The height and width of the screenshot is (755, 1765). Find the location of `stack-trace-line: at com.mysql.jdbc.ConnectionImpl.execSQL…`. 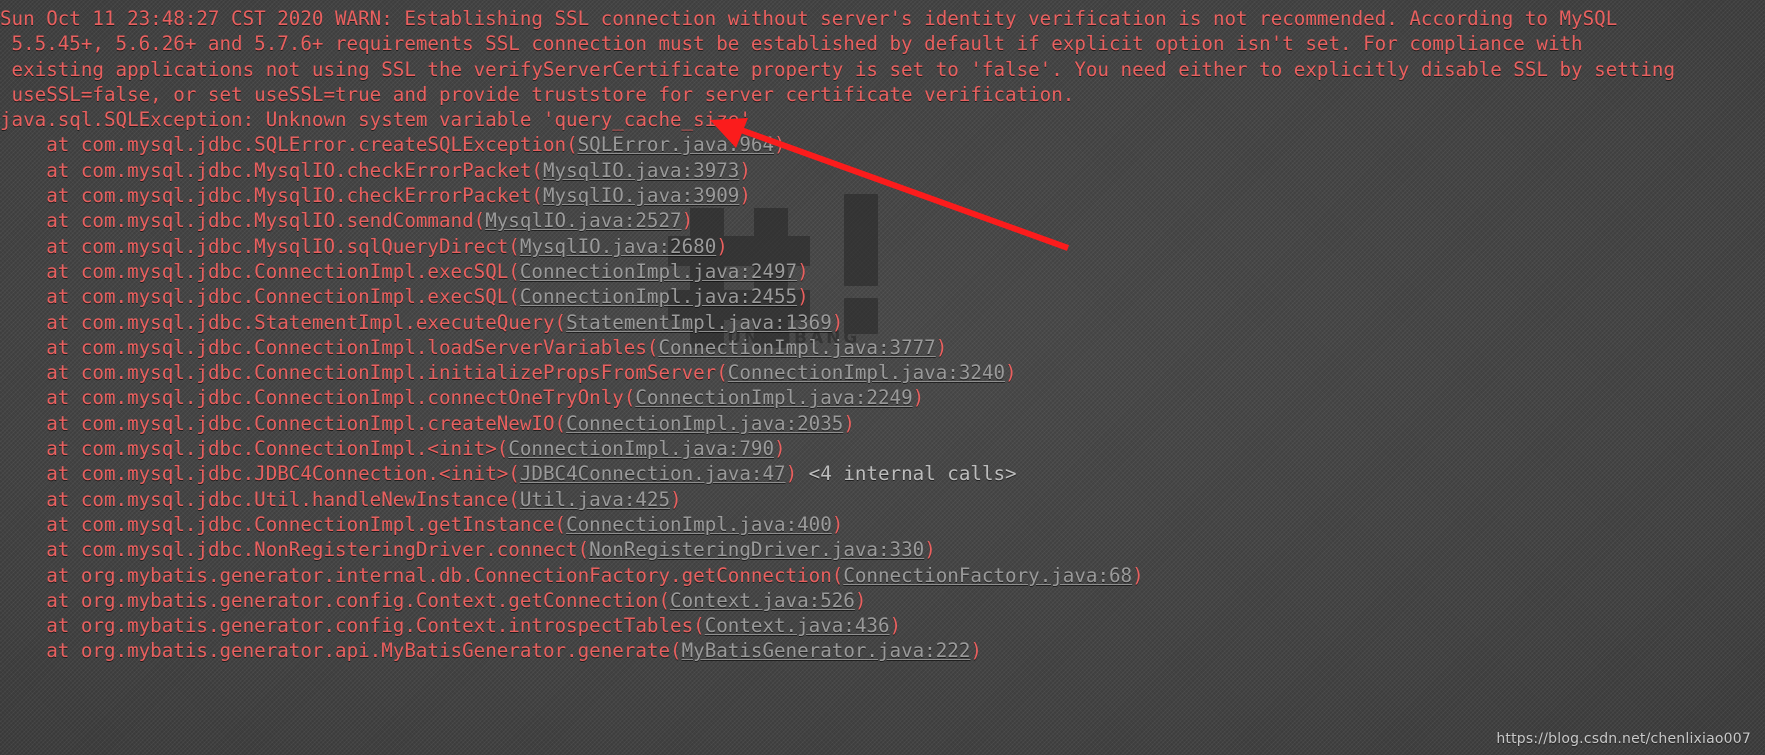

stack-trace-line: at com.mysql.jdbc.ConnectionImpl.execSQL… is located at coordinates (882, 296).